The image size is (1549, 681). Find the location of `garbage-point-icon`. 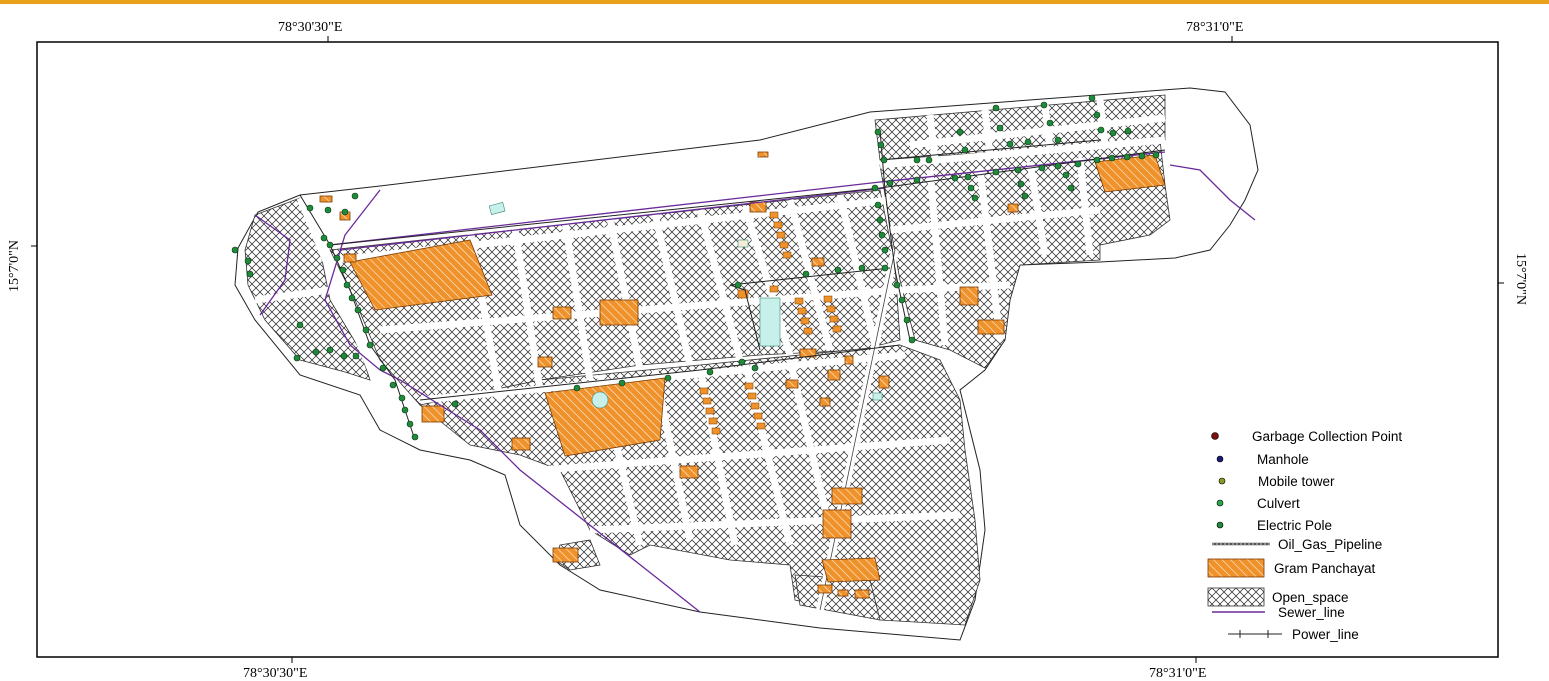

garbage-point-icon is located at coordinates (1215, 436).